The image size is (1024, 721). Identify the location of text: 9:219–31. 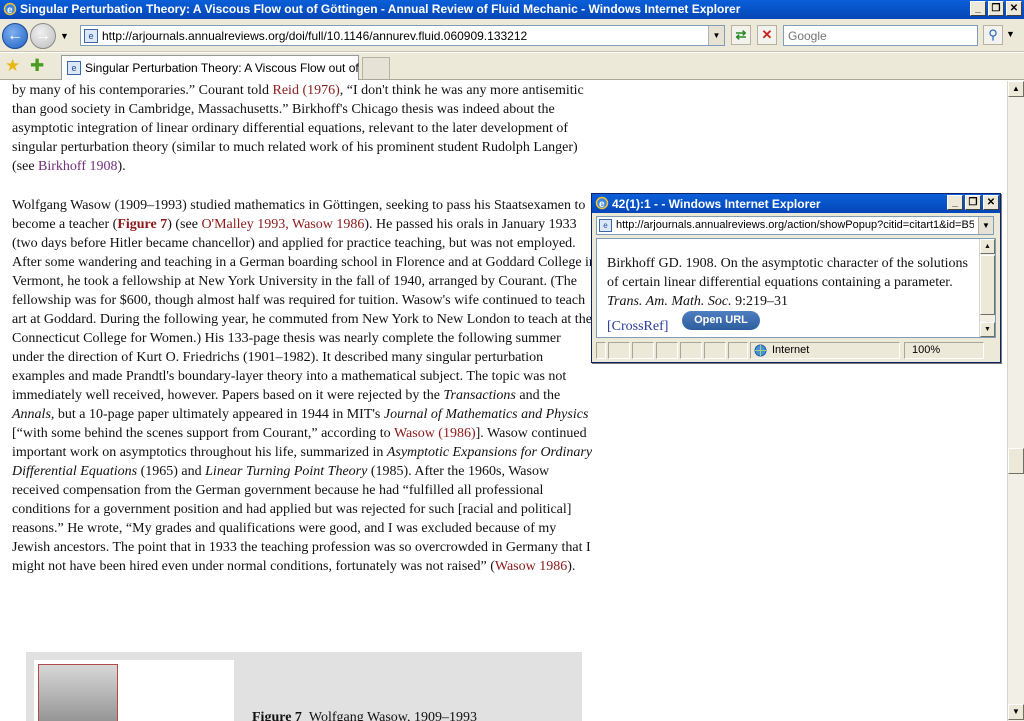
(759, 301).